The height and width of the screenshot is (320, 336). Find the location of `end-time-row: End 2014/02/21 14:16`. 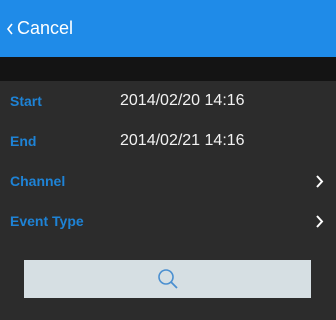

end-time-row: End 2014/02/21 14:16 is located at coordinates (168, 141).